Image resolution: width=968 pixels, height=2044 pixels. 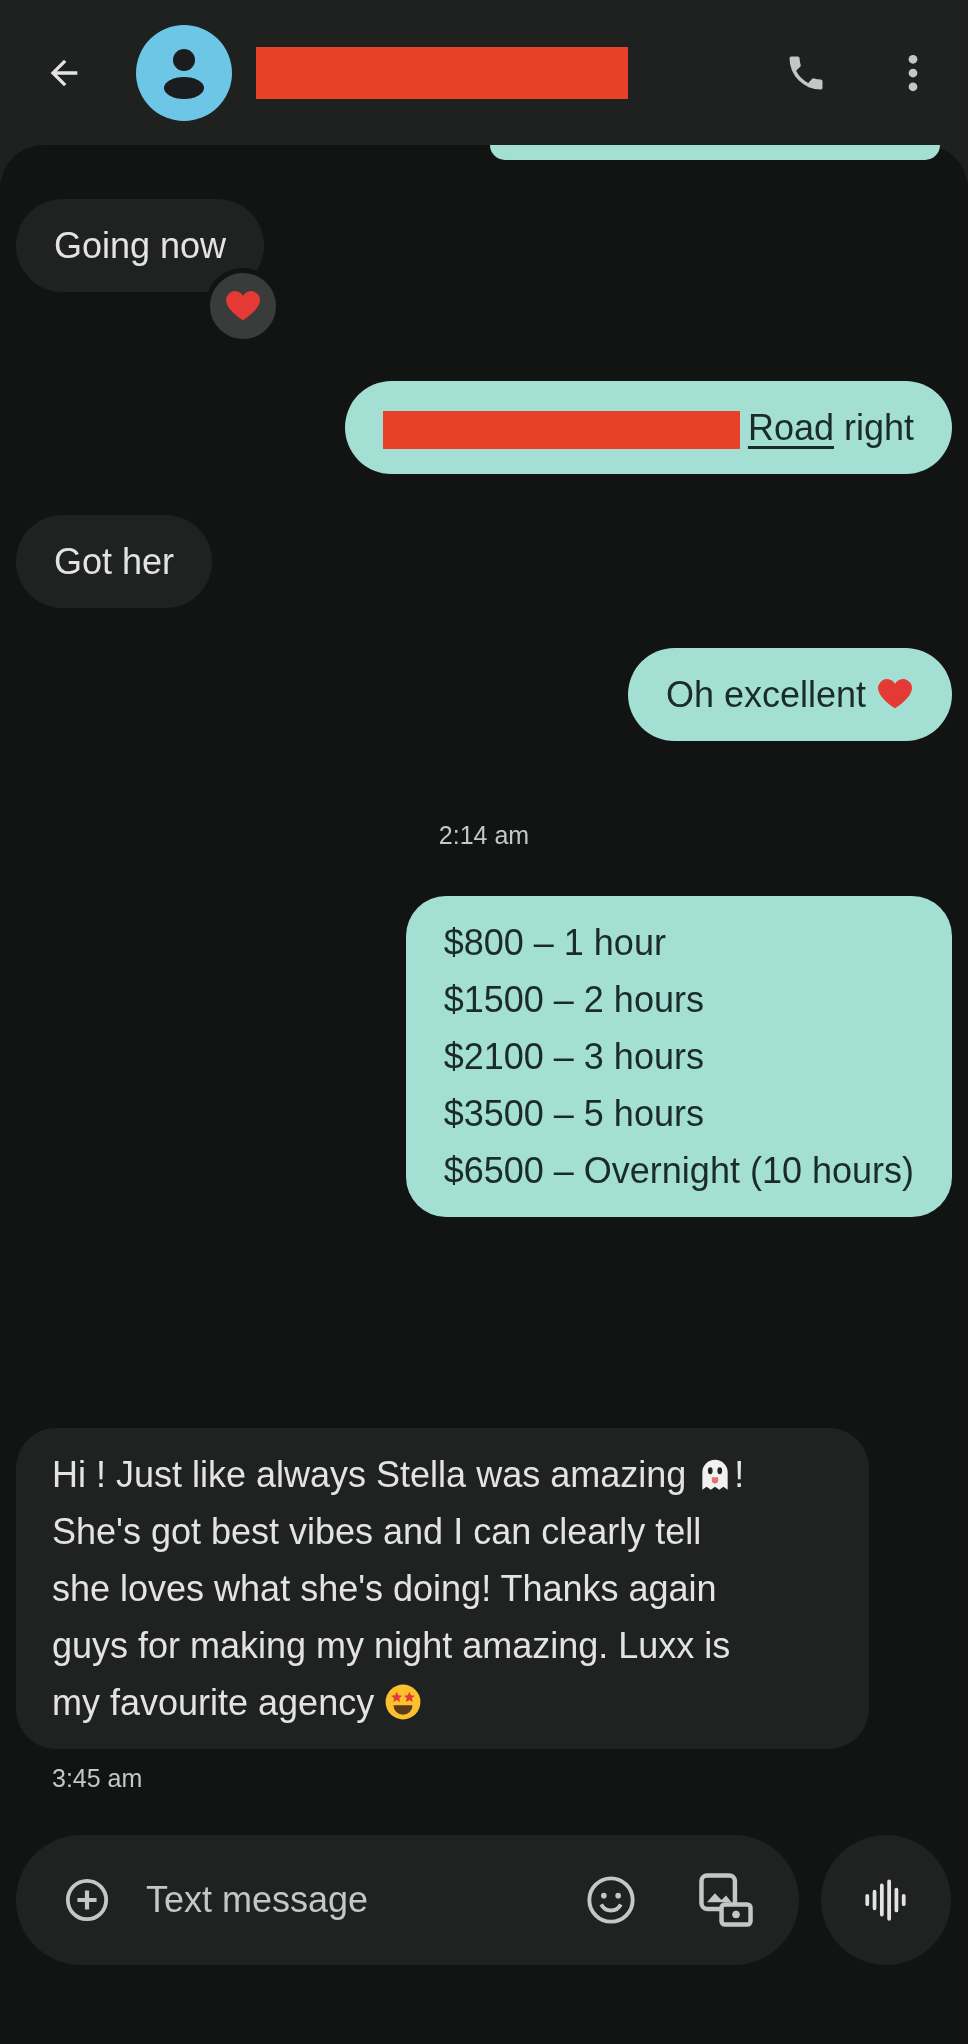 What do you see at coordinates (97, 1778) in the screenshot?
I see `timestamp: 3:45 am` at bounding box center [97, 1778].